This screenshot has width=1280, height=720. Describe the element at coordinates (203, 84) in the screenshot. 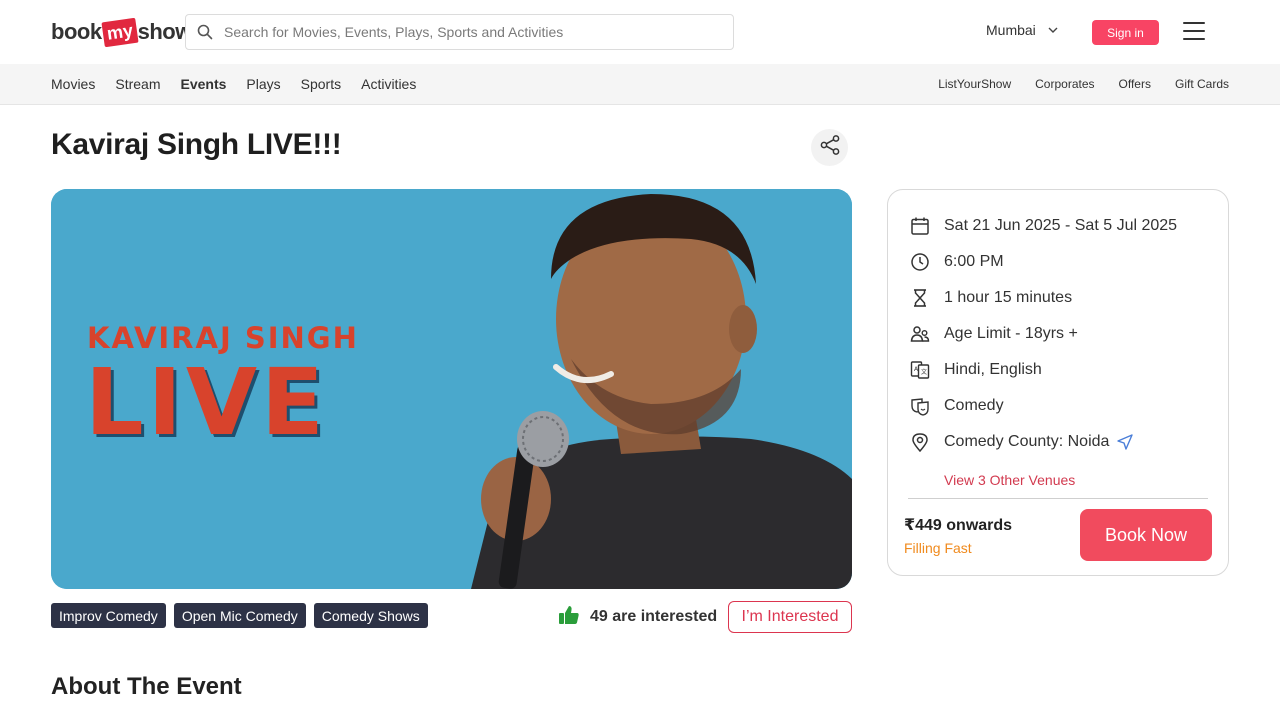

I see `nav-events: Events` at that location.